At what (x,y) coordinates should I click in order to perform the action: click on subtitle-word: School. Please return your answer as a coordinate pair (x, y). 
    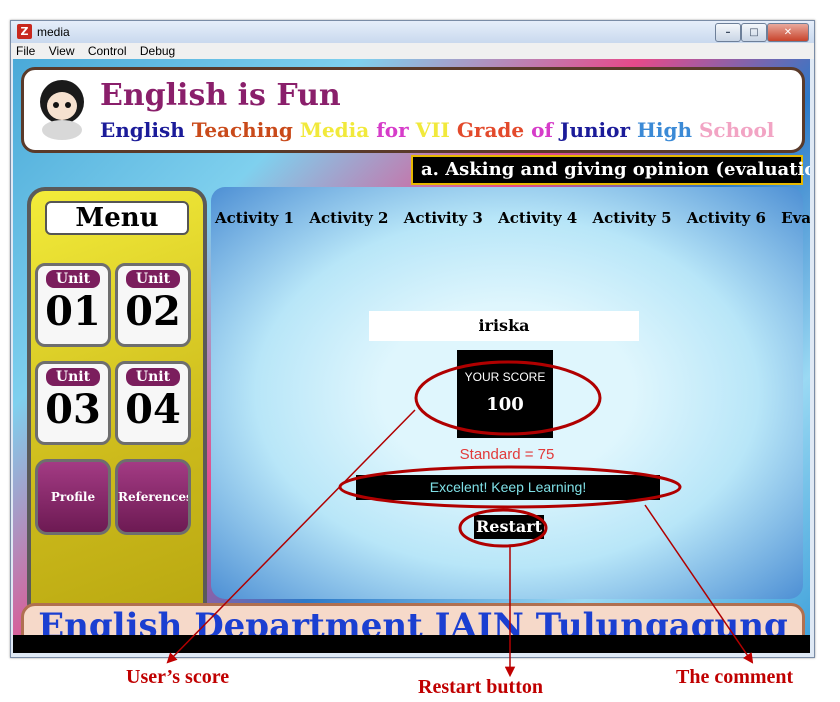
    Looking at the image, I should click on (736, 130).